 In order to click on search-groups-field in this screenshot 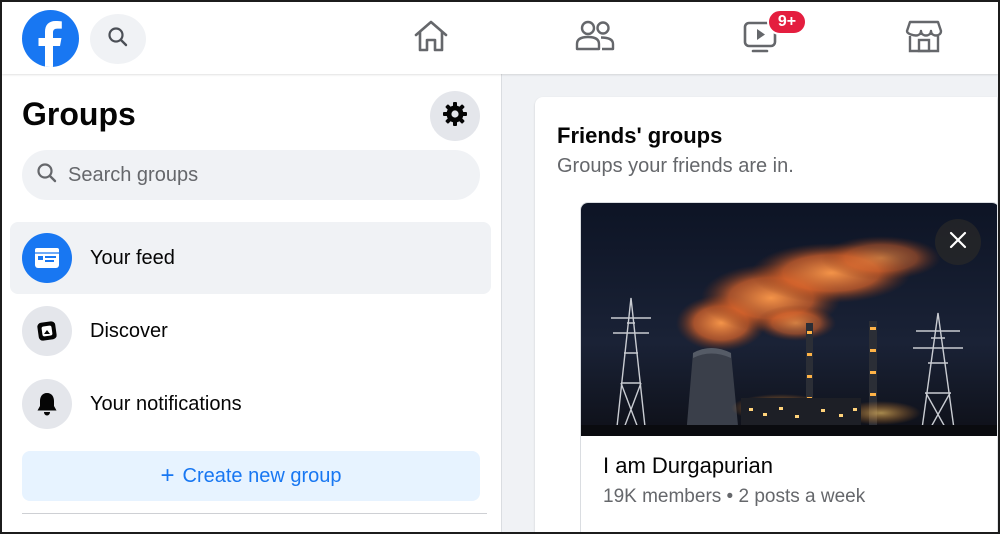, I will do `click(251, 175)`.